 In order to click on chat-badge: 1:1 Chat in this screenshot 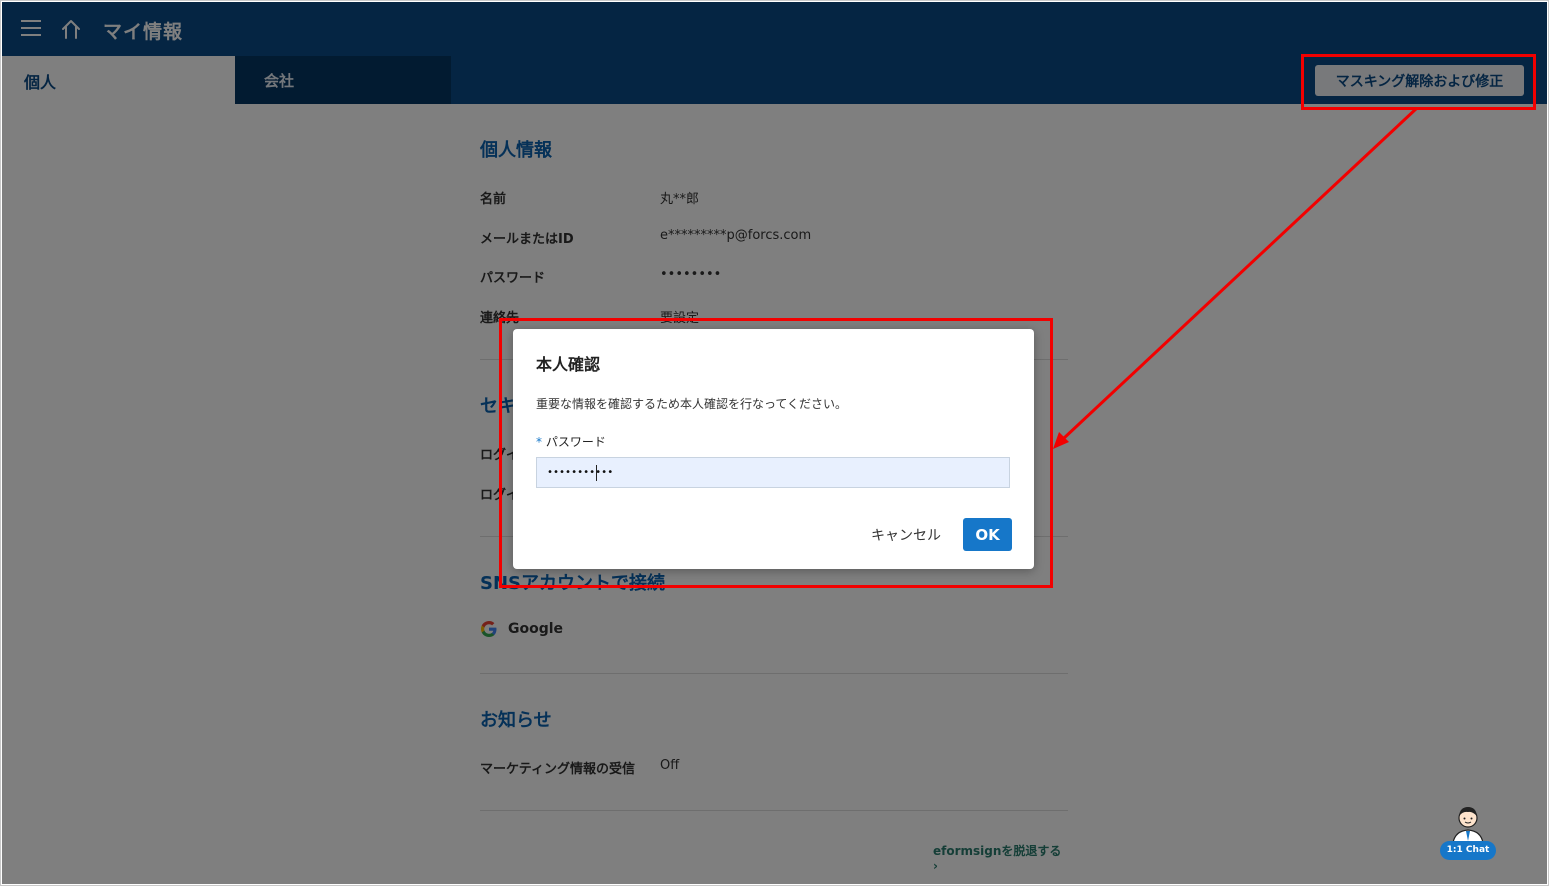, I will do `click(1468, 850)`.